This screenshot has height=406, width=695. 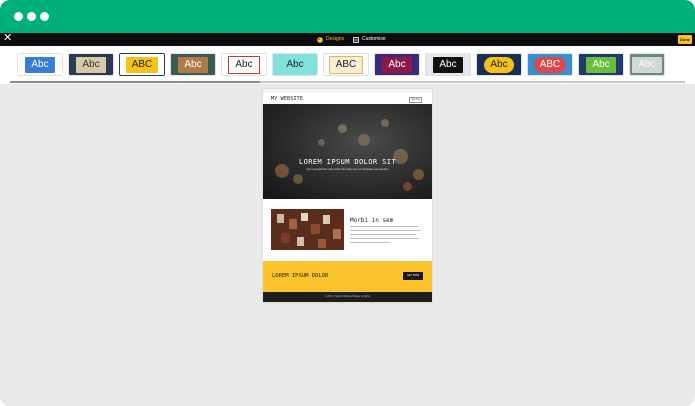 I want to click on preview-header-button: Get Yes, so click(x=415, y=100).